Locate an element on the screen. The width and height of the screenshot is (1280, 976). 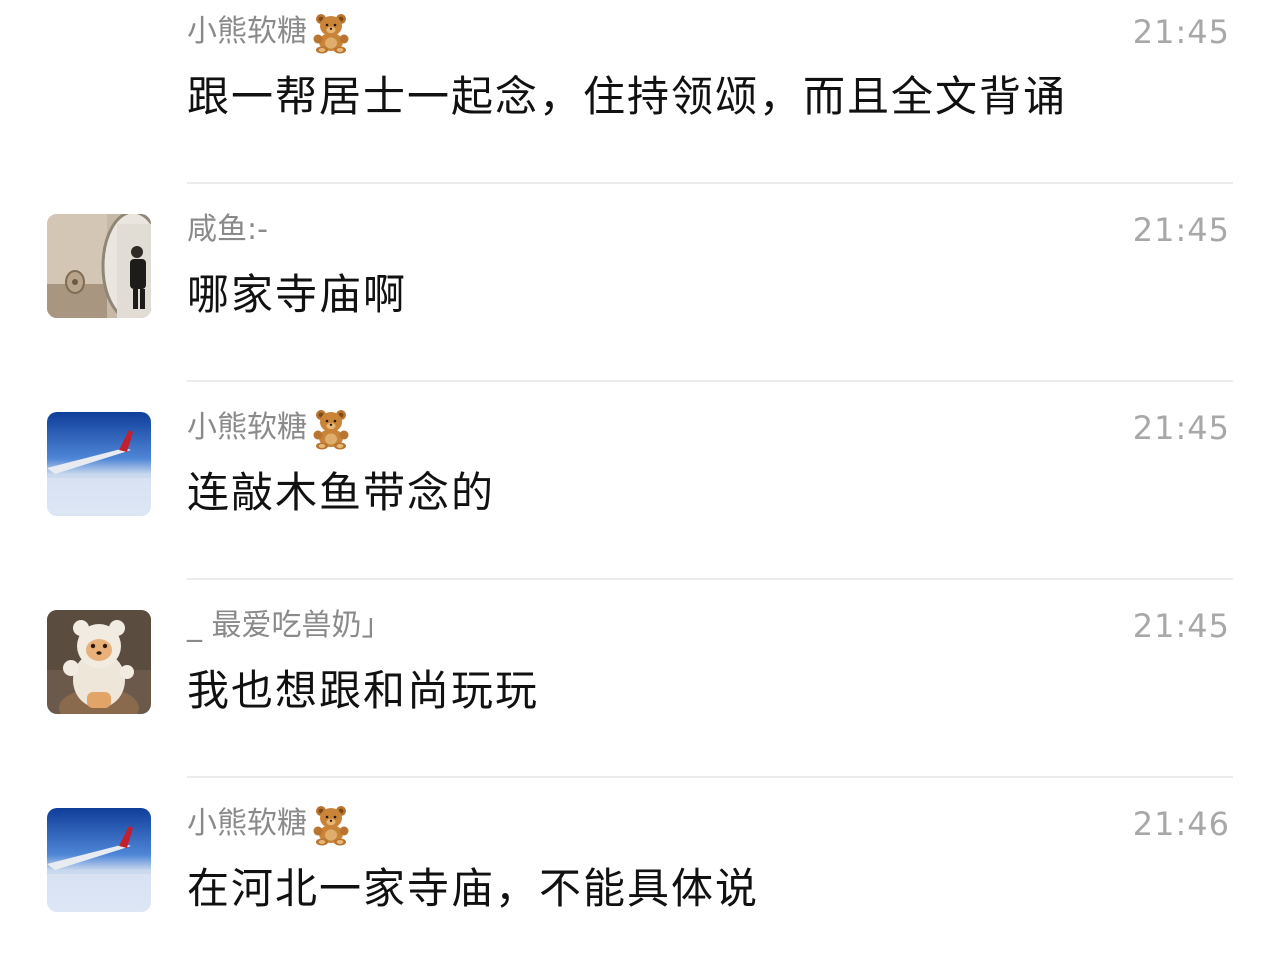
message-text: 跟一帮居士一起念，住持领颂，而且全文背诵 is located at coordinates (627, 96).